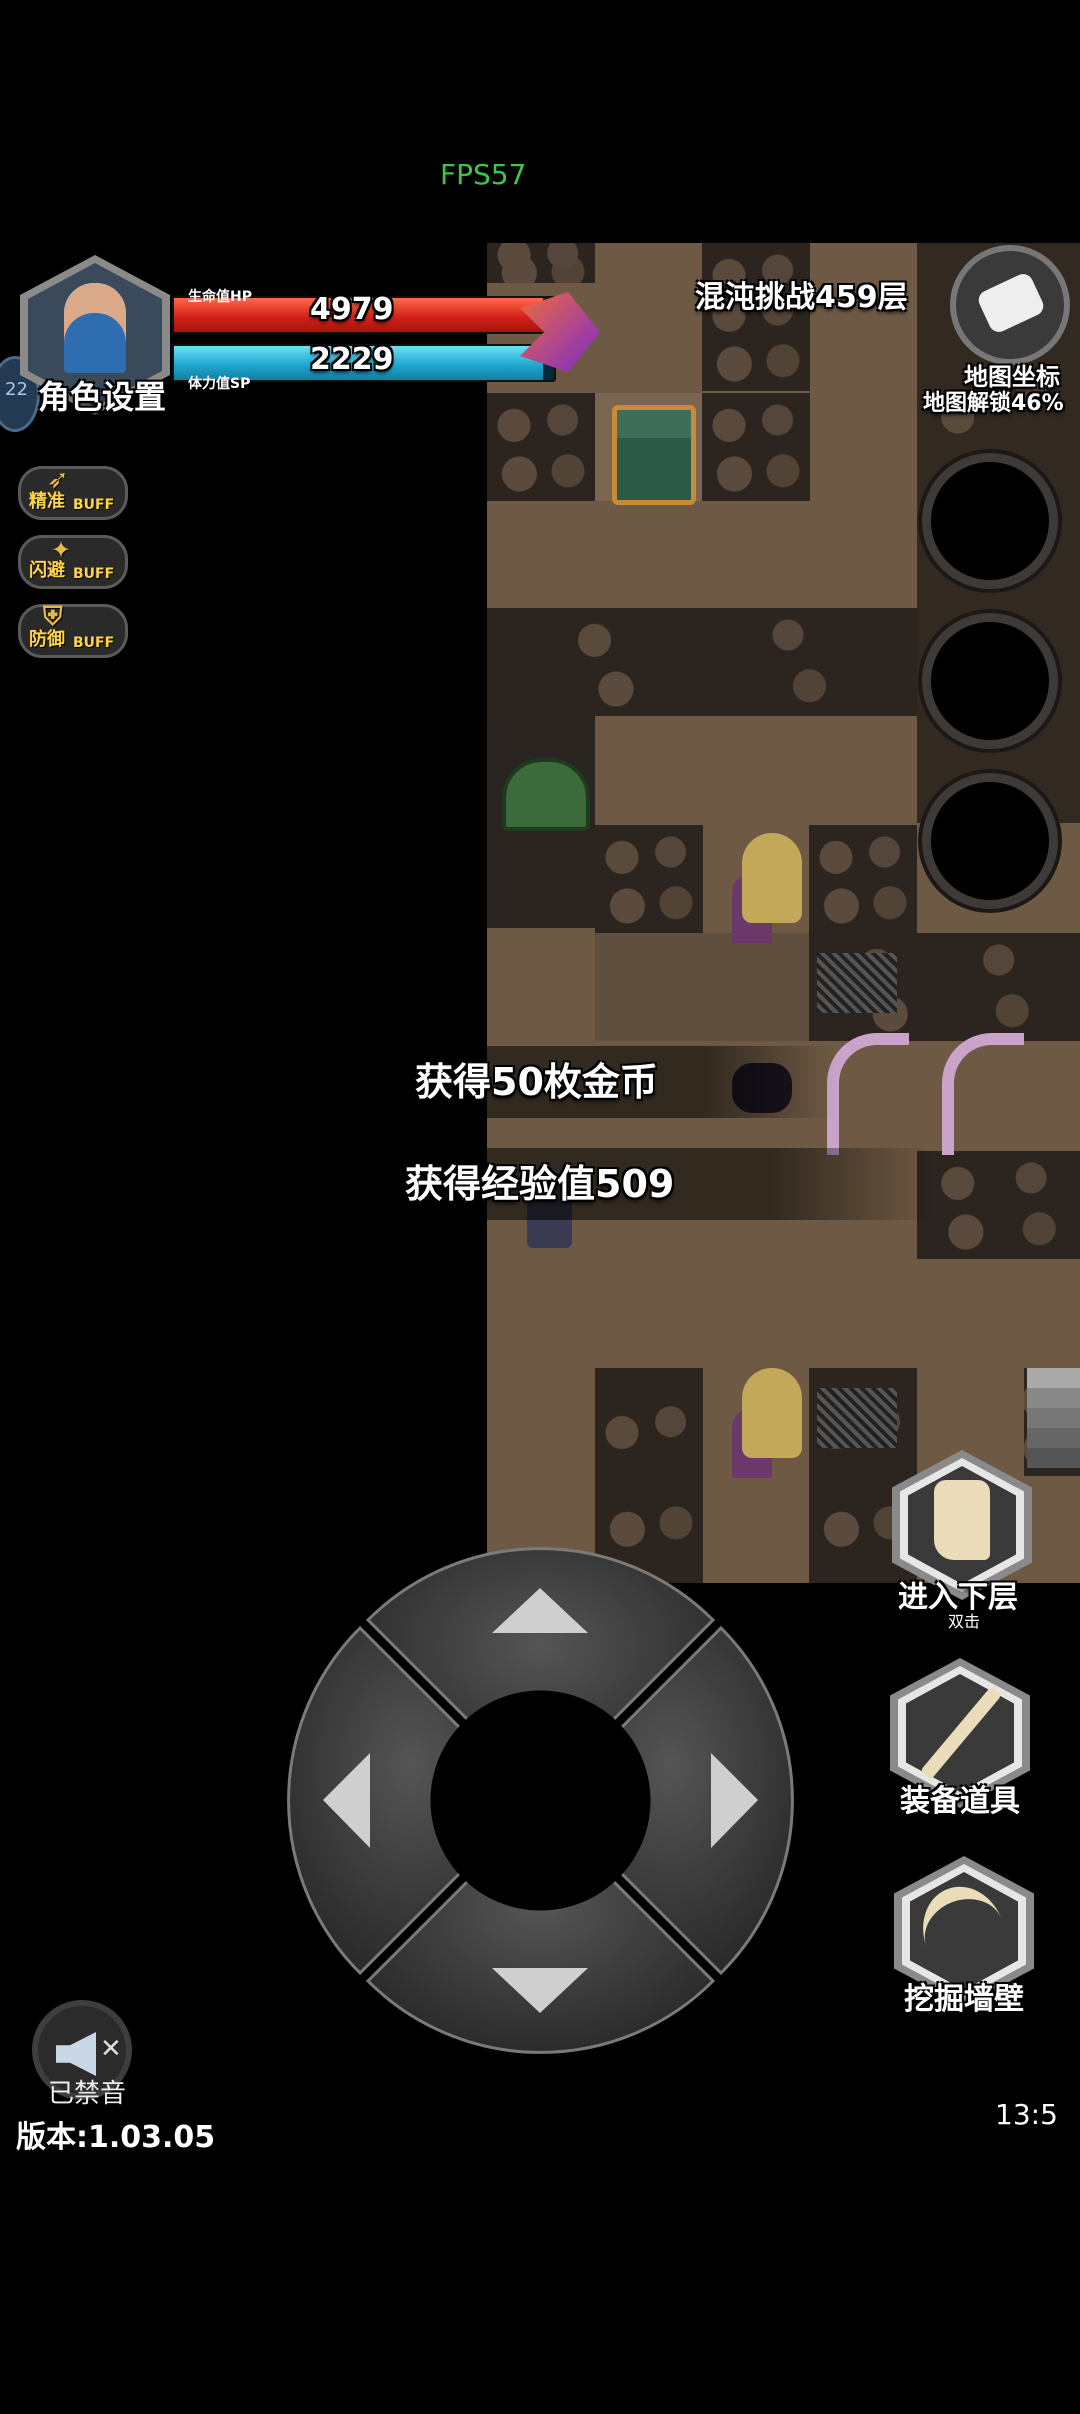 The height and width of the screenshot is (2414, 1080). Describe the element at coordinates (73, 492) in the screenshot. I see `buff-accuracy: ➶ 精准 BUFF` at that location.